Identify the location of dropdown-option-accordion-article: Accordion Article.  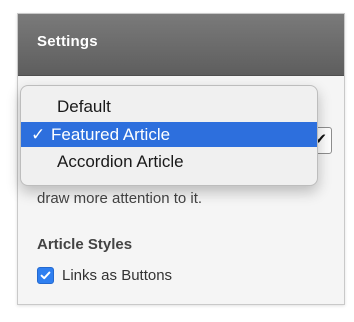
(169, 161).